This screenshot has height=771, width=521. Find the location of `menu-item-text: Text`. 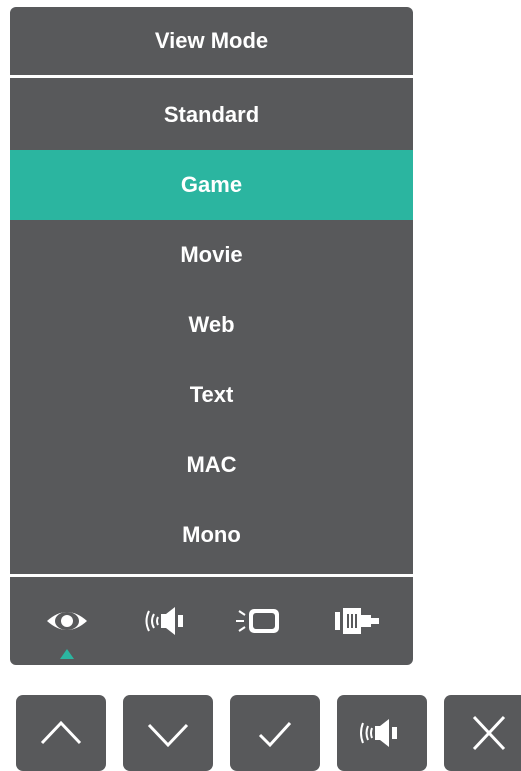

menu-item-text: Text is located at coordinates (211, 395).